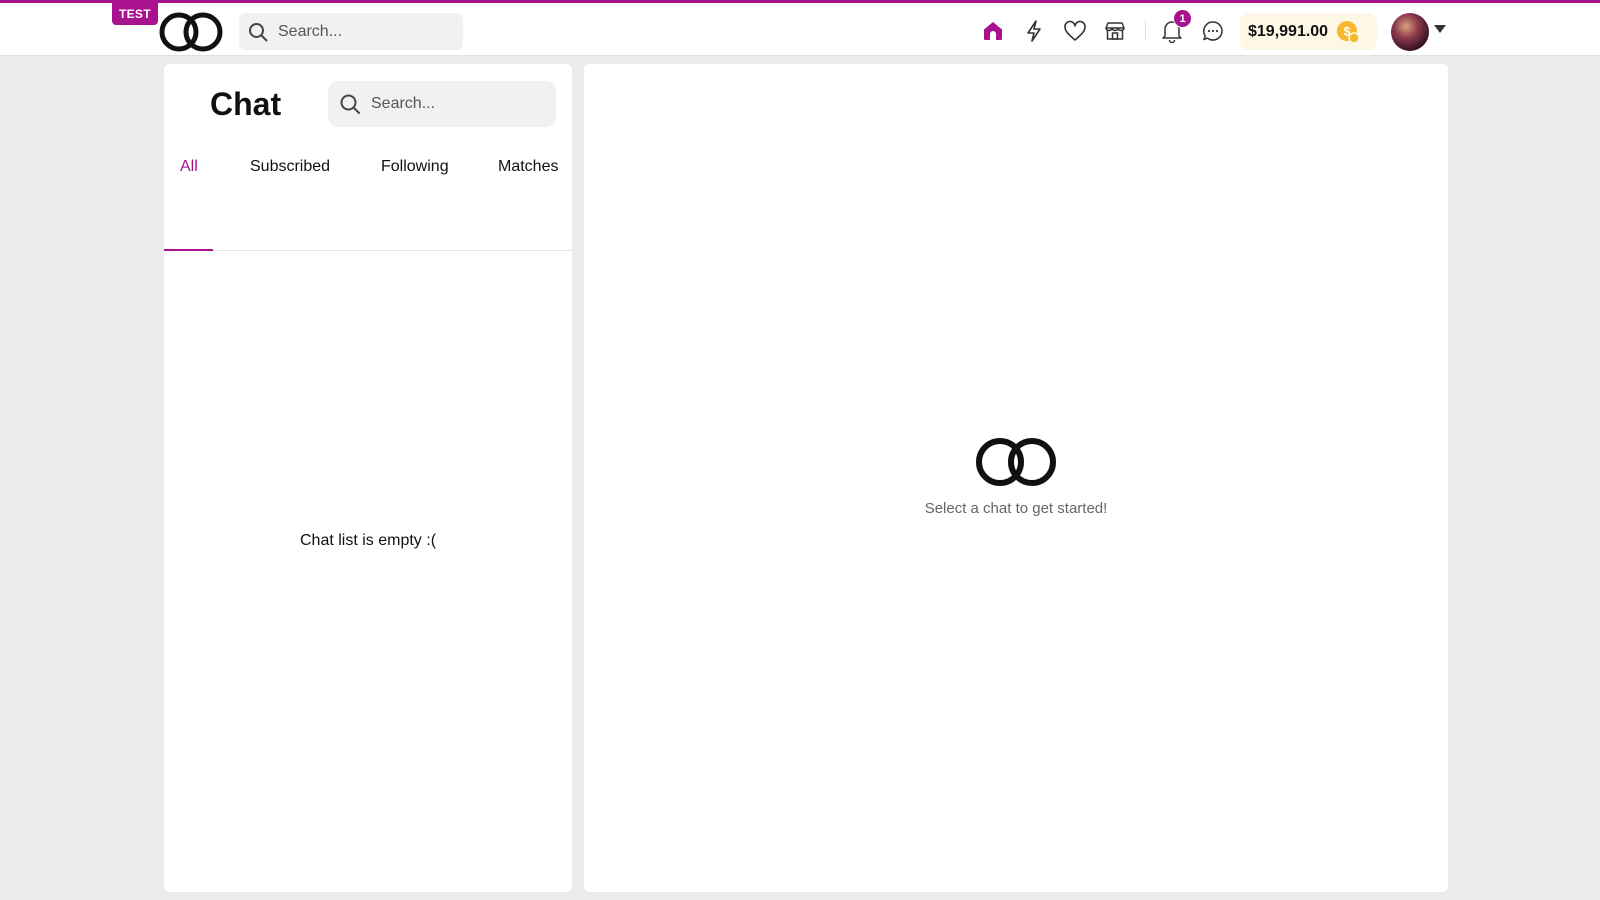  I want to click on active-tab-indicator, so click(188, 250).